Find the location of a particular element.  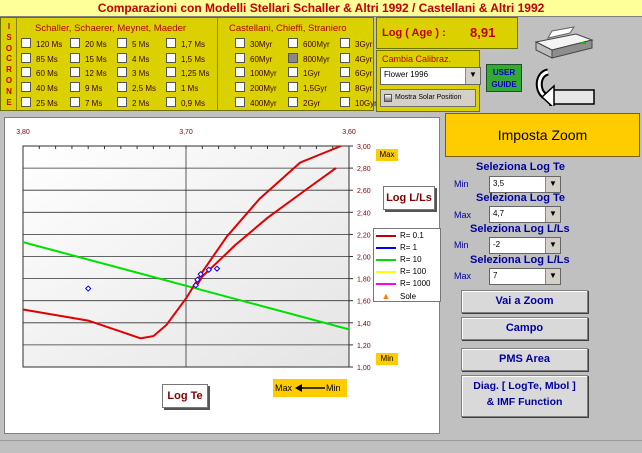

checkbox-label: 6Gyr is located at coordinates (364, 73).